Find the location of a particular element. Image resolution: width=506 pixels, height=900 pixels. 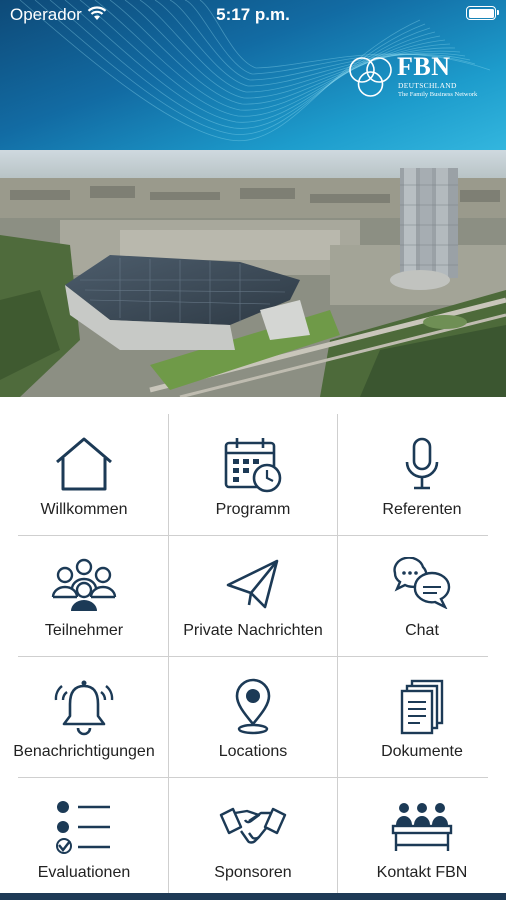

menu-item-teilnehmer: Teilnehmer is located at coordinates (84, 595).